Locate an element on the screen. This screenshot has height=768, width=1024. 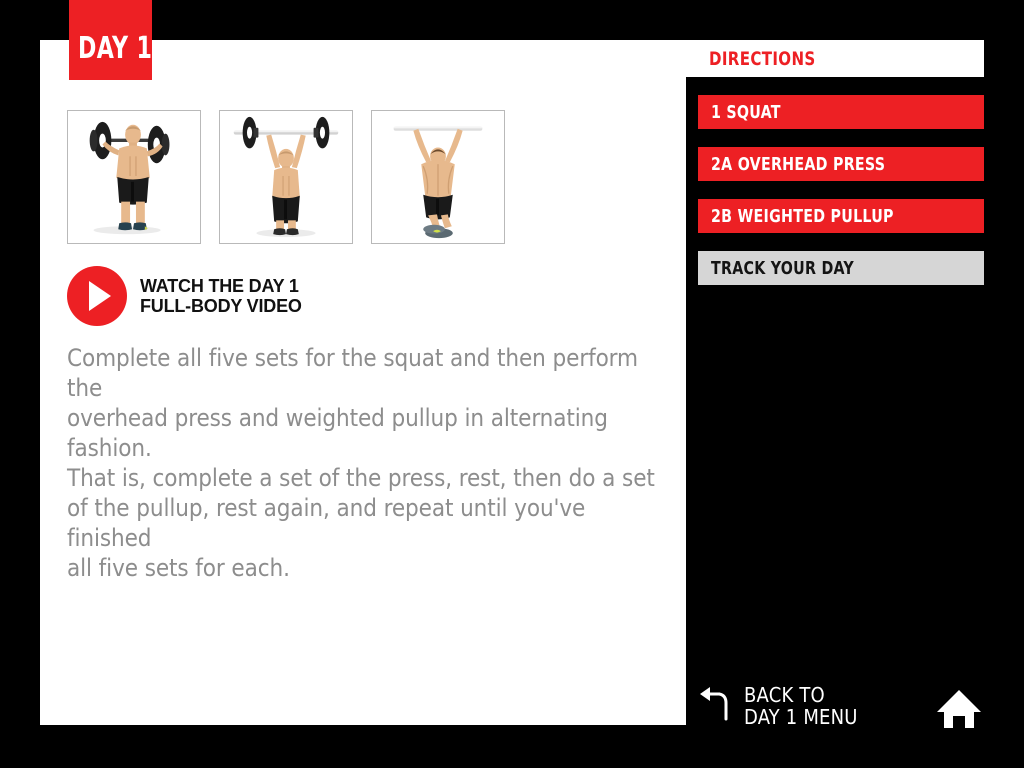
home-button is located at coordinates (959, 709).